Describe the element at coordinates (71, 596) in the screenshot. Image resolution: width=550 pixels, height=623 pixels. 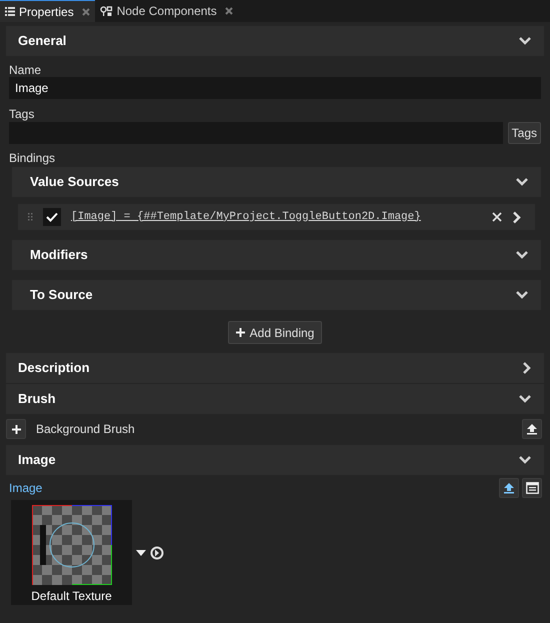
I see `texture-name: Default Texture` at that location.